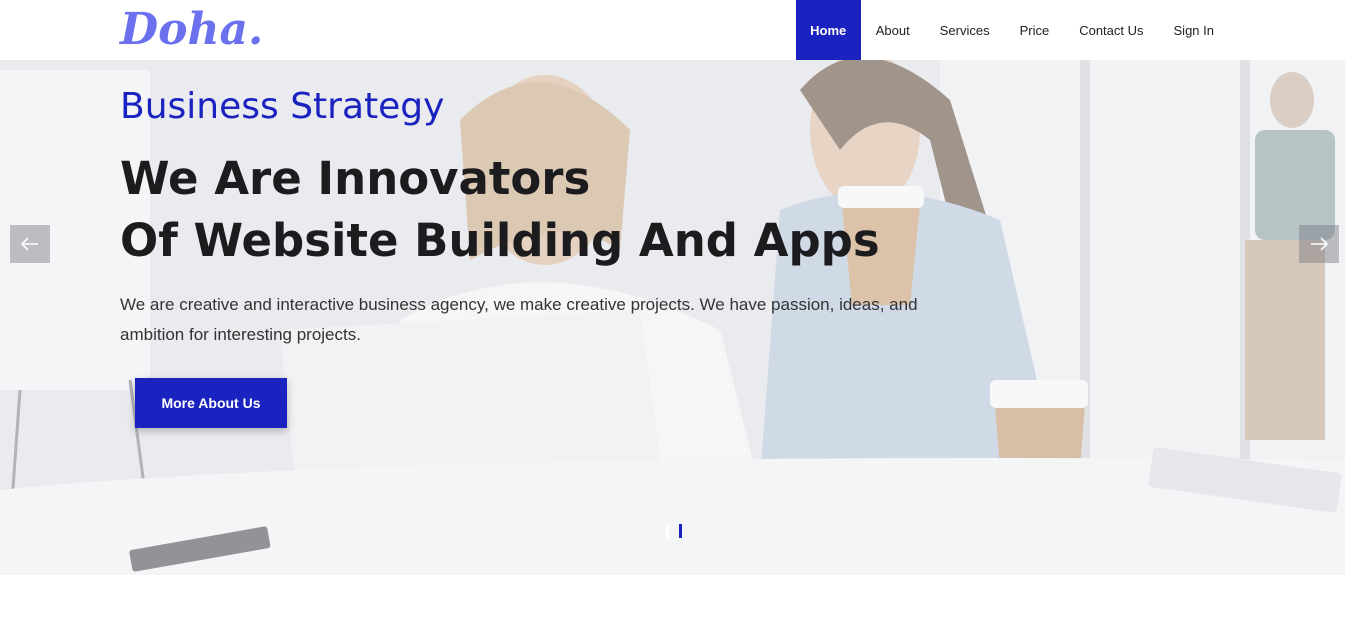 Image resolution: width=1345 pixels, height=630 pixels. What do you see at coordinates (674, 531) in the screenshot?
I see `slider-pagination` at bounding box center [674, 531].